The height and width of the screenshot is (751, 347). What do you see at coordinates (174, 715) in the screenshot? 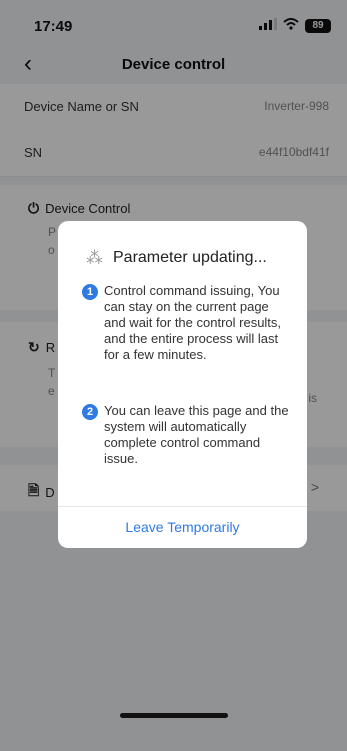
I see `home-indicator` at bounding box center [174, 715].